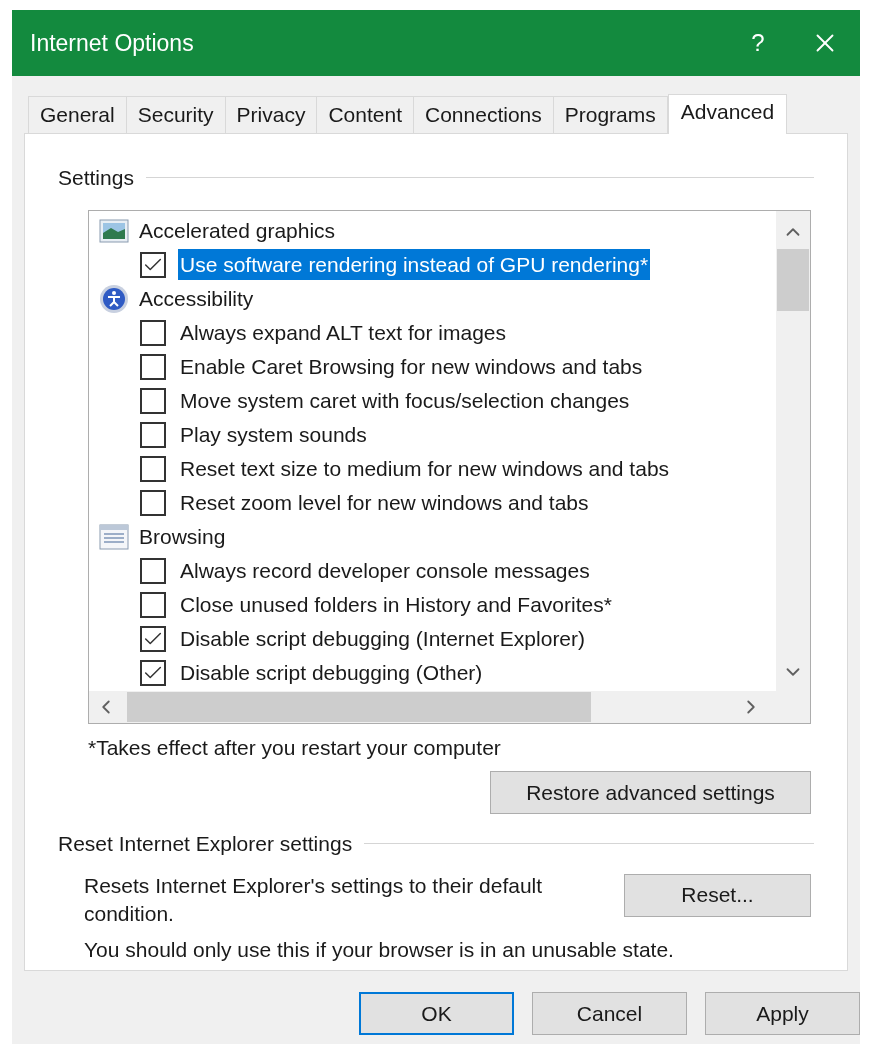  What do you see at coordinates (182, 536) in the screenshot?
I see `category-label: Browsing` at bounding box center [182, 536].